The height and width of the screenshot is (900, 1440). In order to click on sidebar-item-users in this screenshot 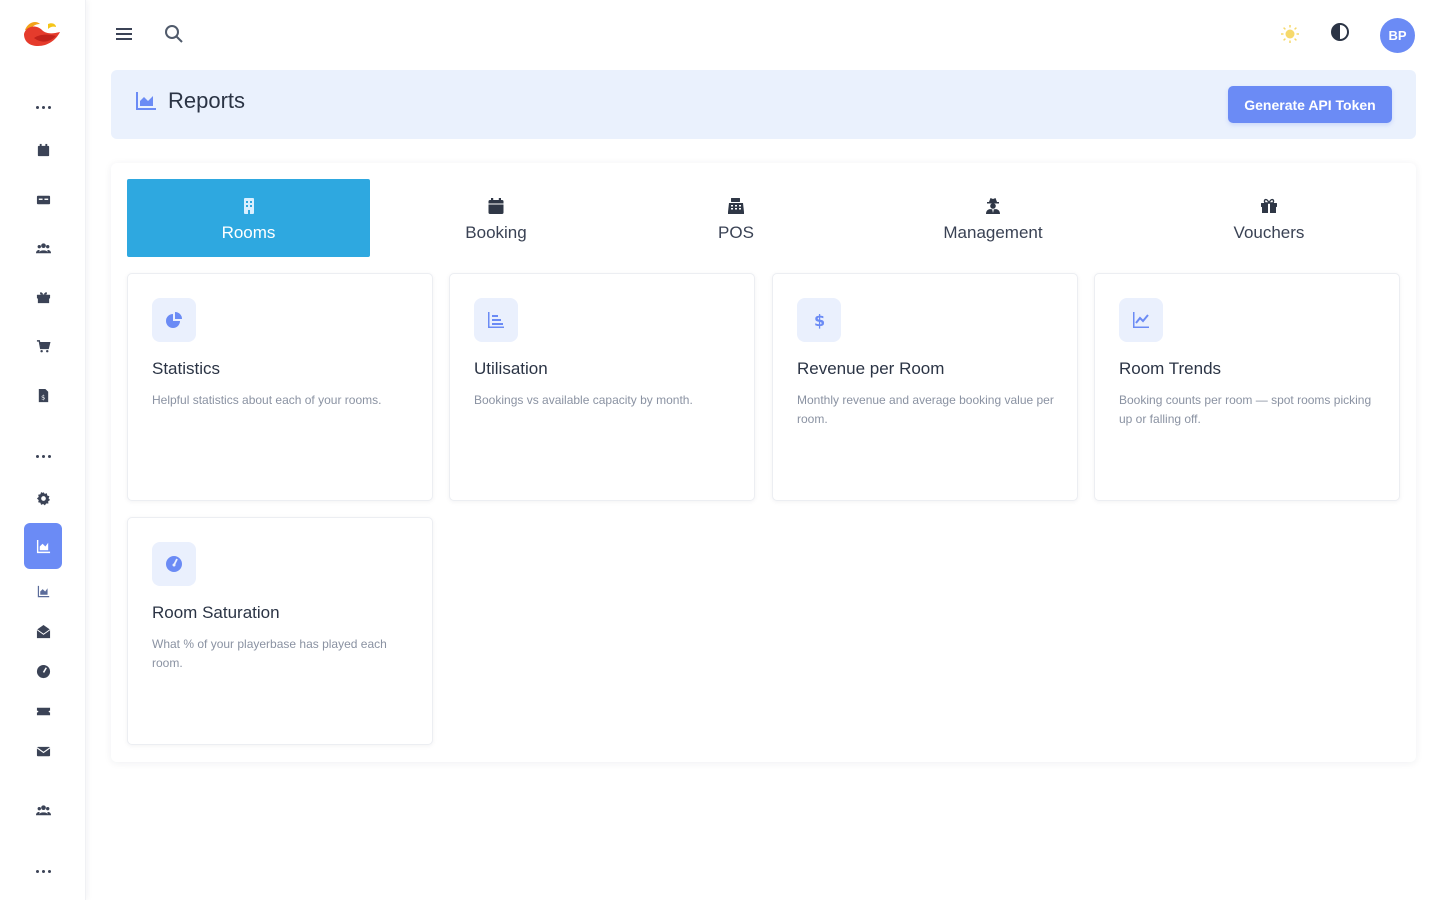, I will do `click(43, 248)`.